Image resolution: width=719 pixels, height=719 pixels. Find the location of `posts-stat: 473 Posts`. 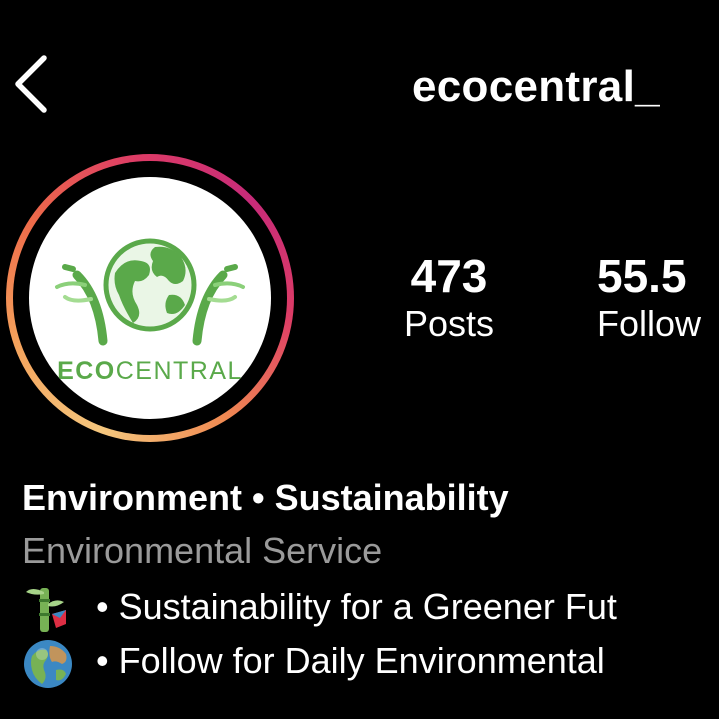

posts-stat: 473 Posts is located at coordinates (449, 298).